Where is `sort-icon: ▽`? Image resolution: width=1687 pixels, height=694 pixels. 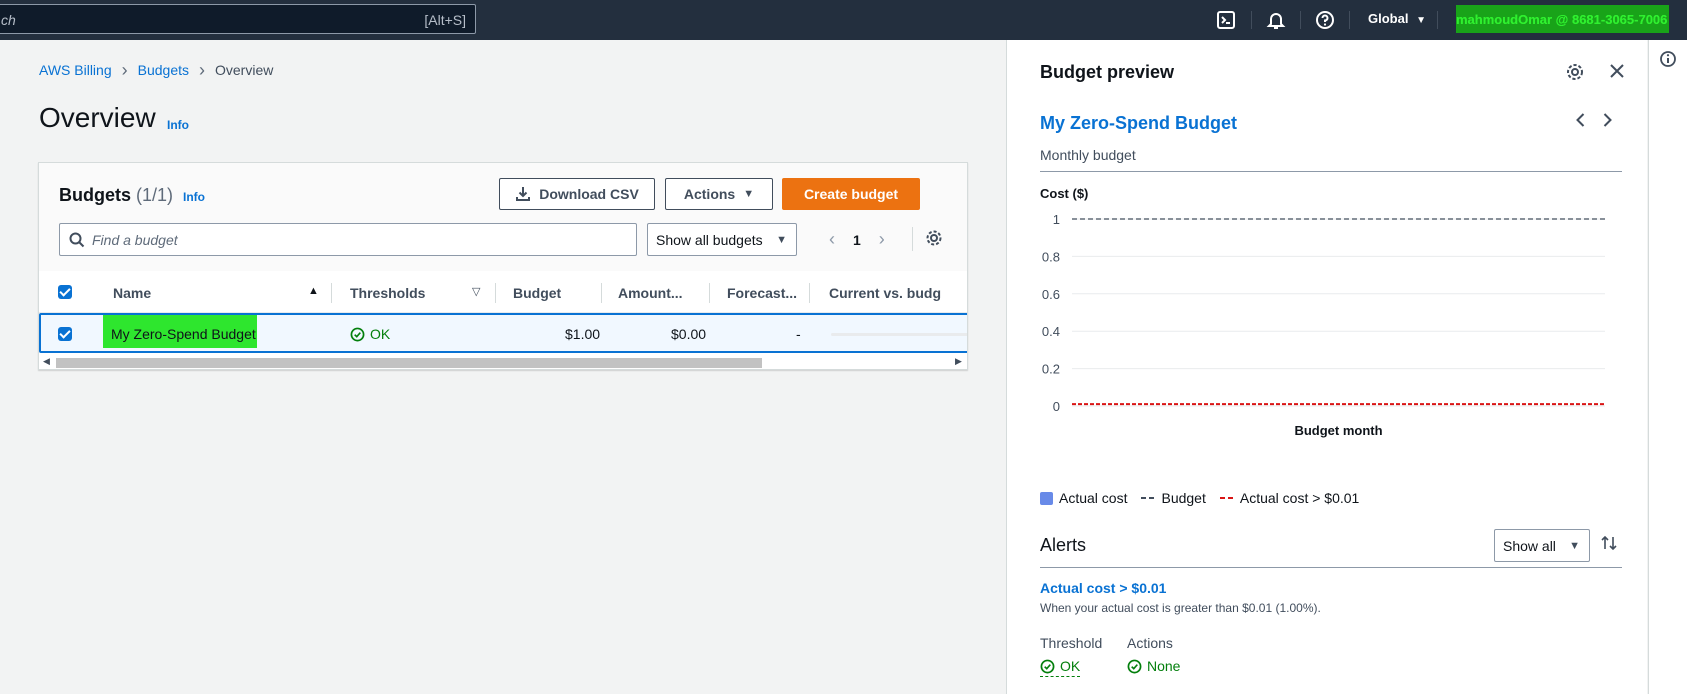 sort-icon: ▽ is located at coordinates (476, 291).